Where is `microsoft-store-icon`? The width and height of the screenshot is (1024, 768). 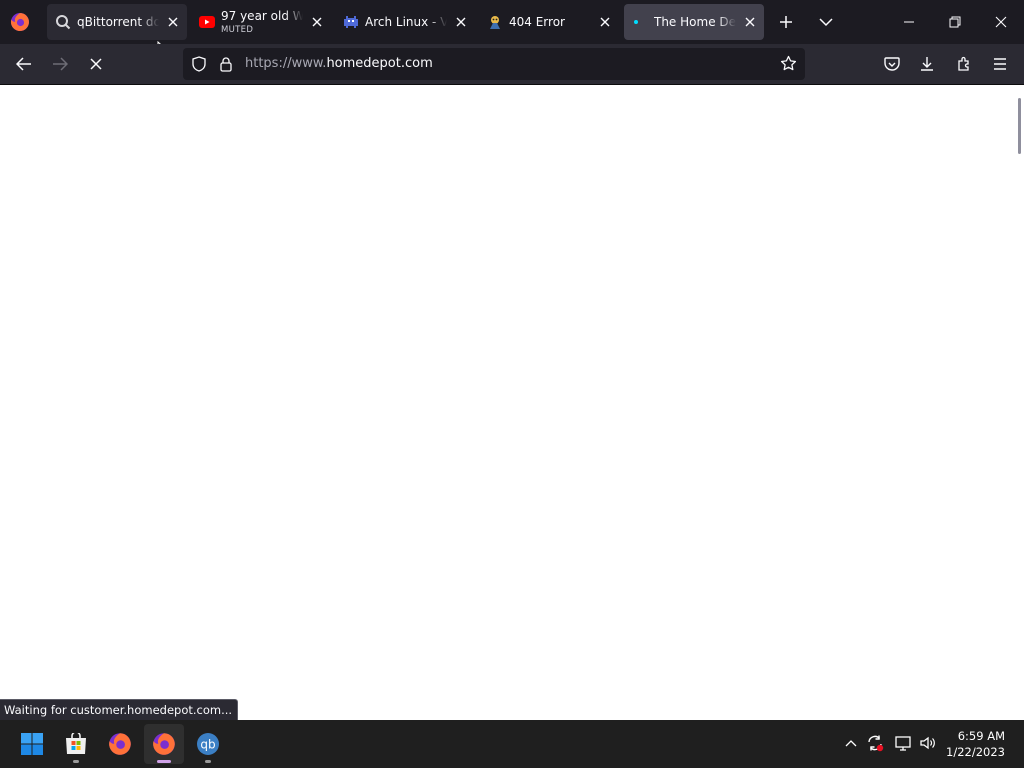
microsoft-store-icon is located at coordinates (76, 743).